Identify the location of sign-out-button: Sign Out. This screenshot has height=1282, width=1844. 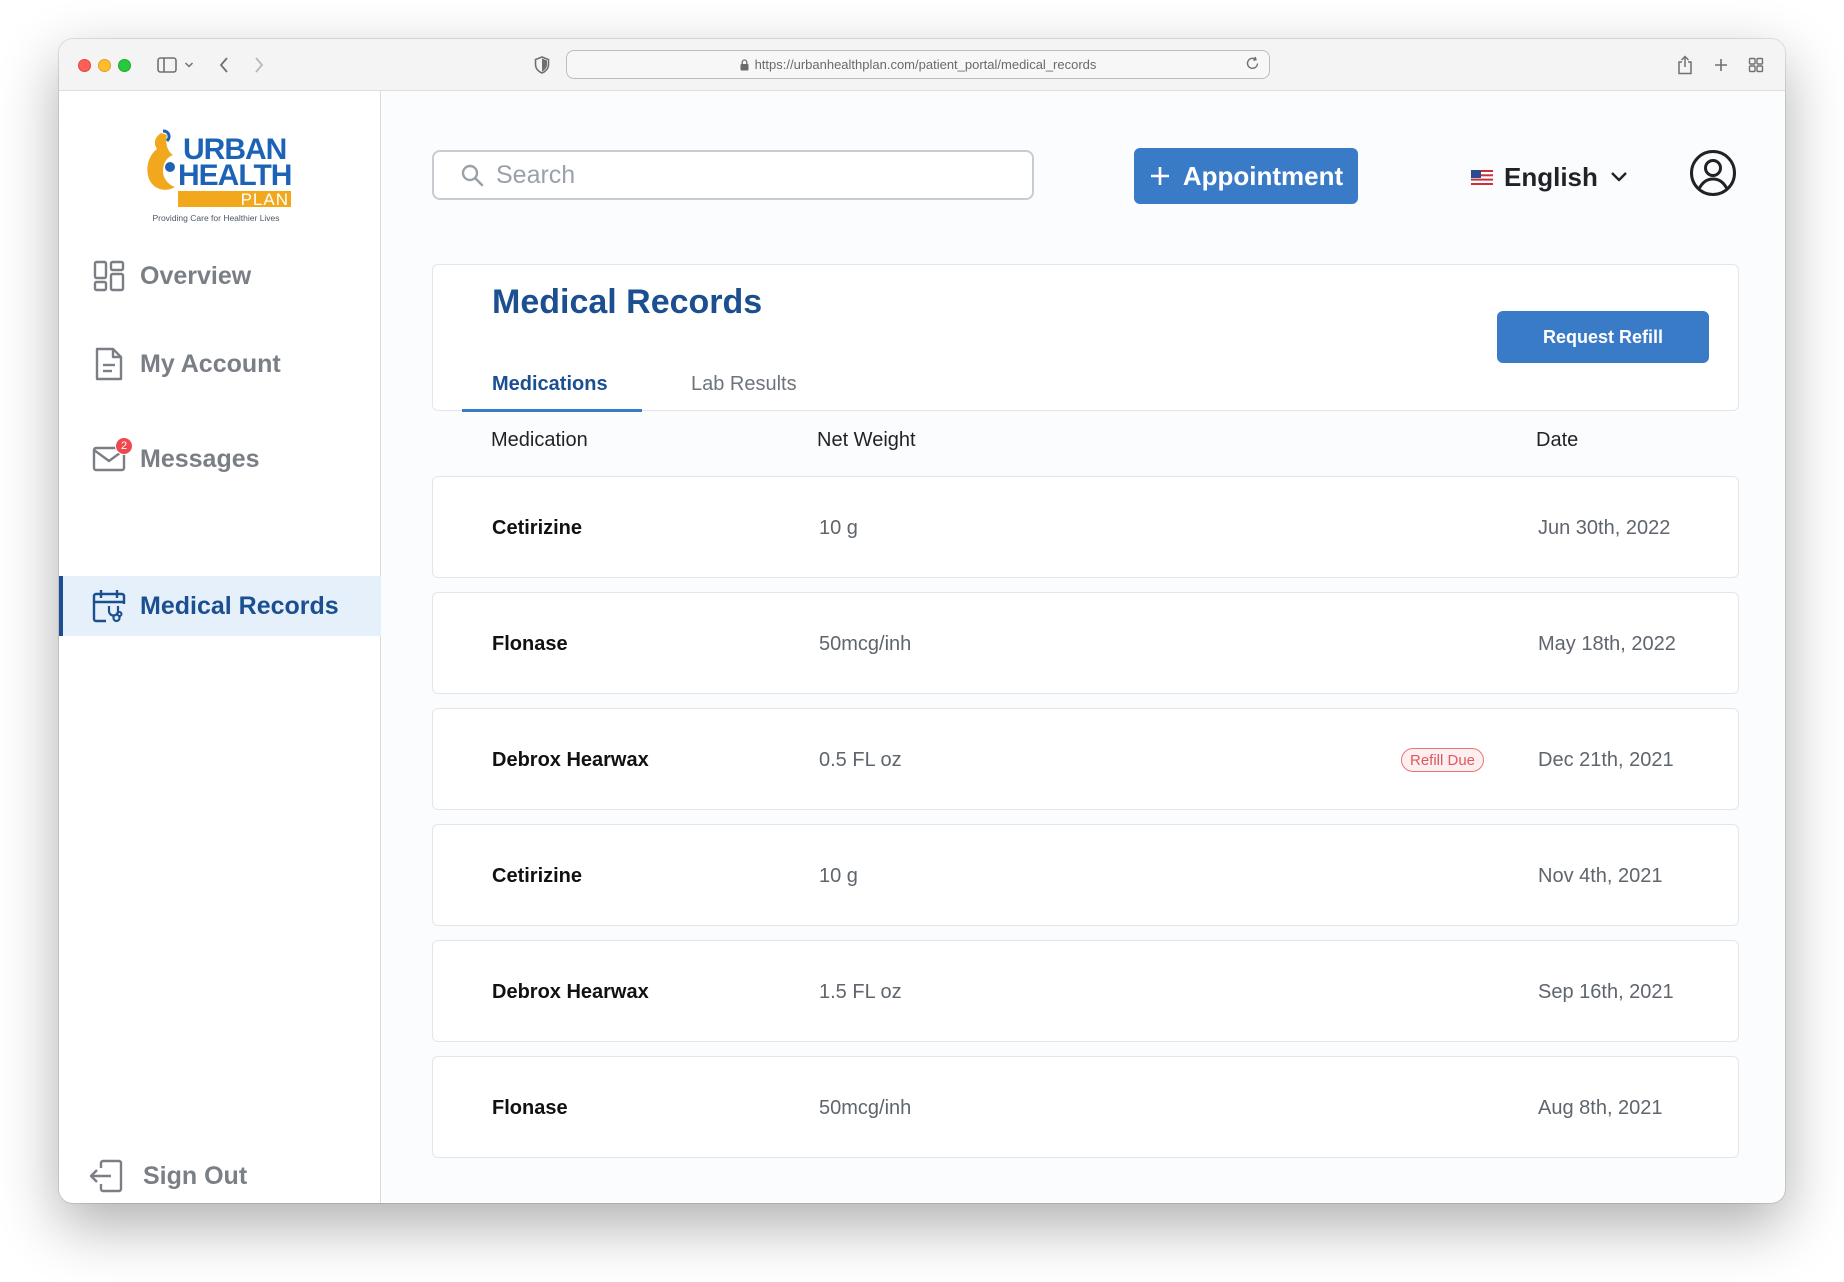
(220, 1174).